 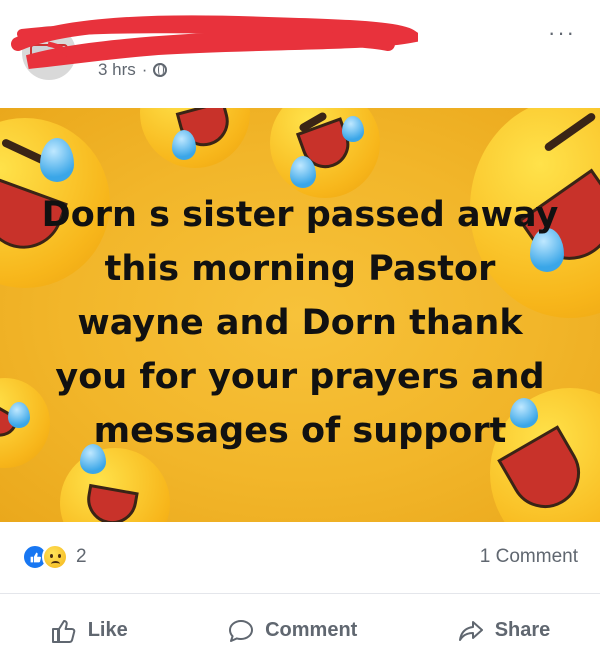 What do you see at coordinates (241, 630) in the screenshot?
I see `comment-bubble-icon` at bounding box center [241, 630].